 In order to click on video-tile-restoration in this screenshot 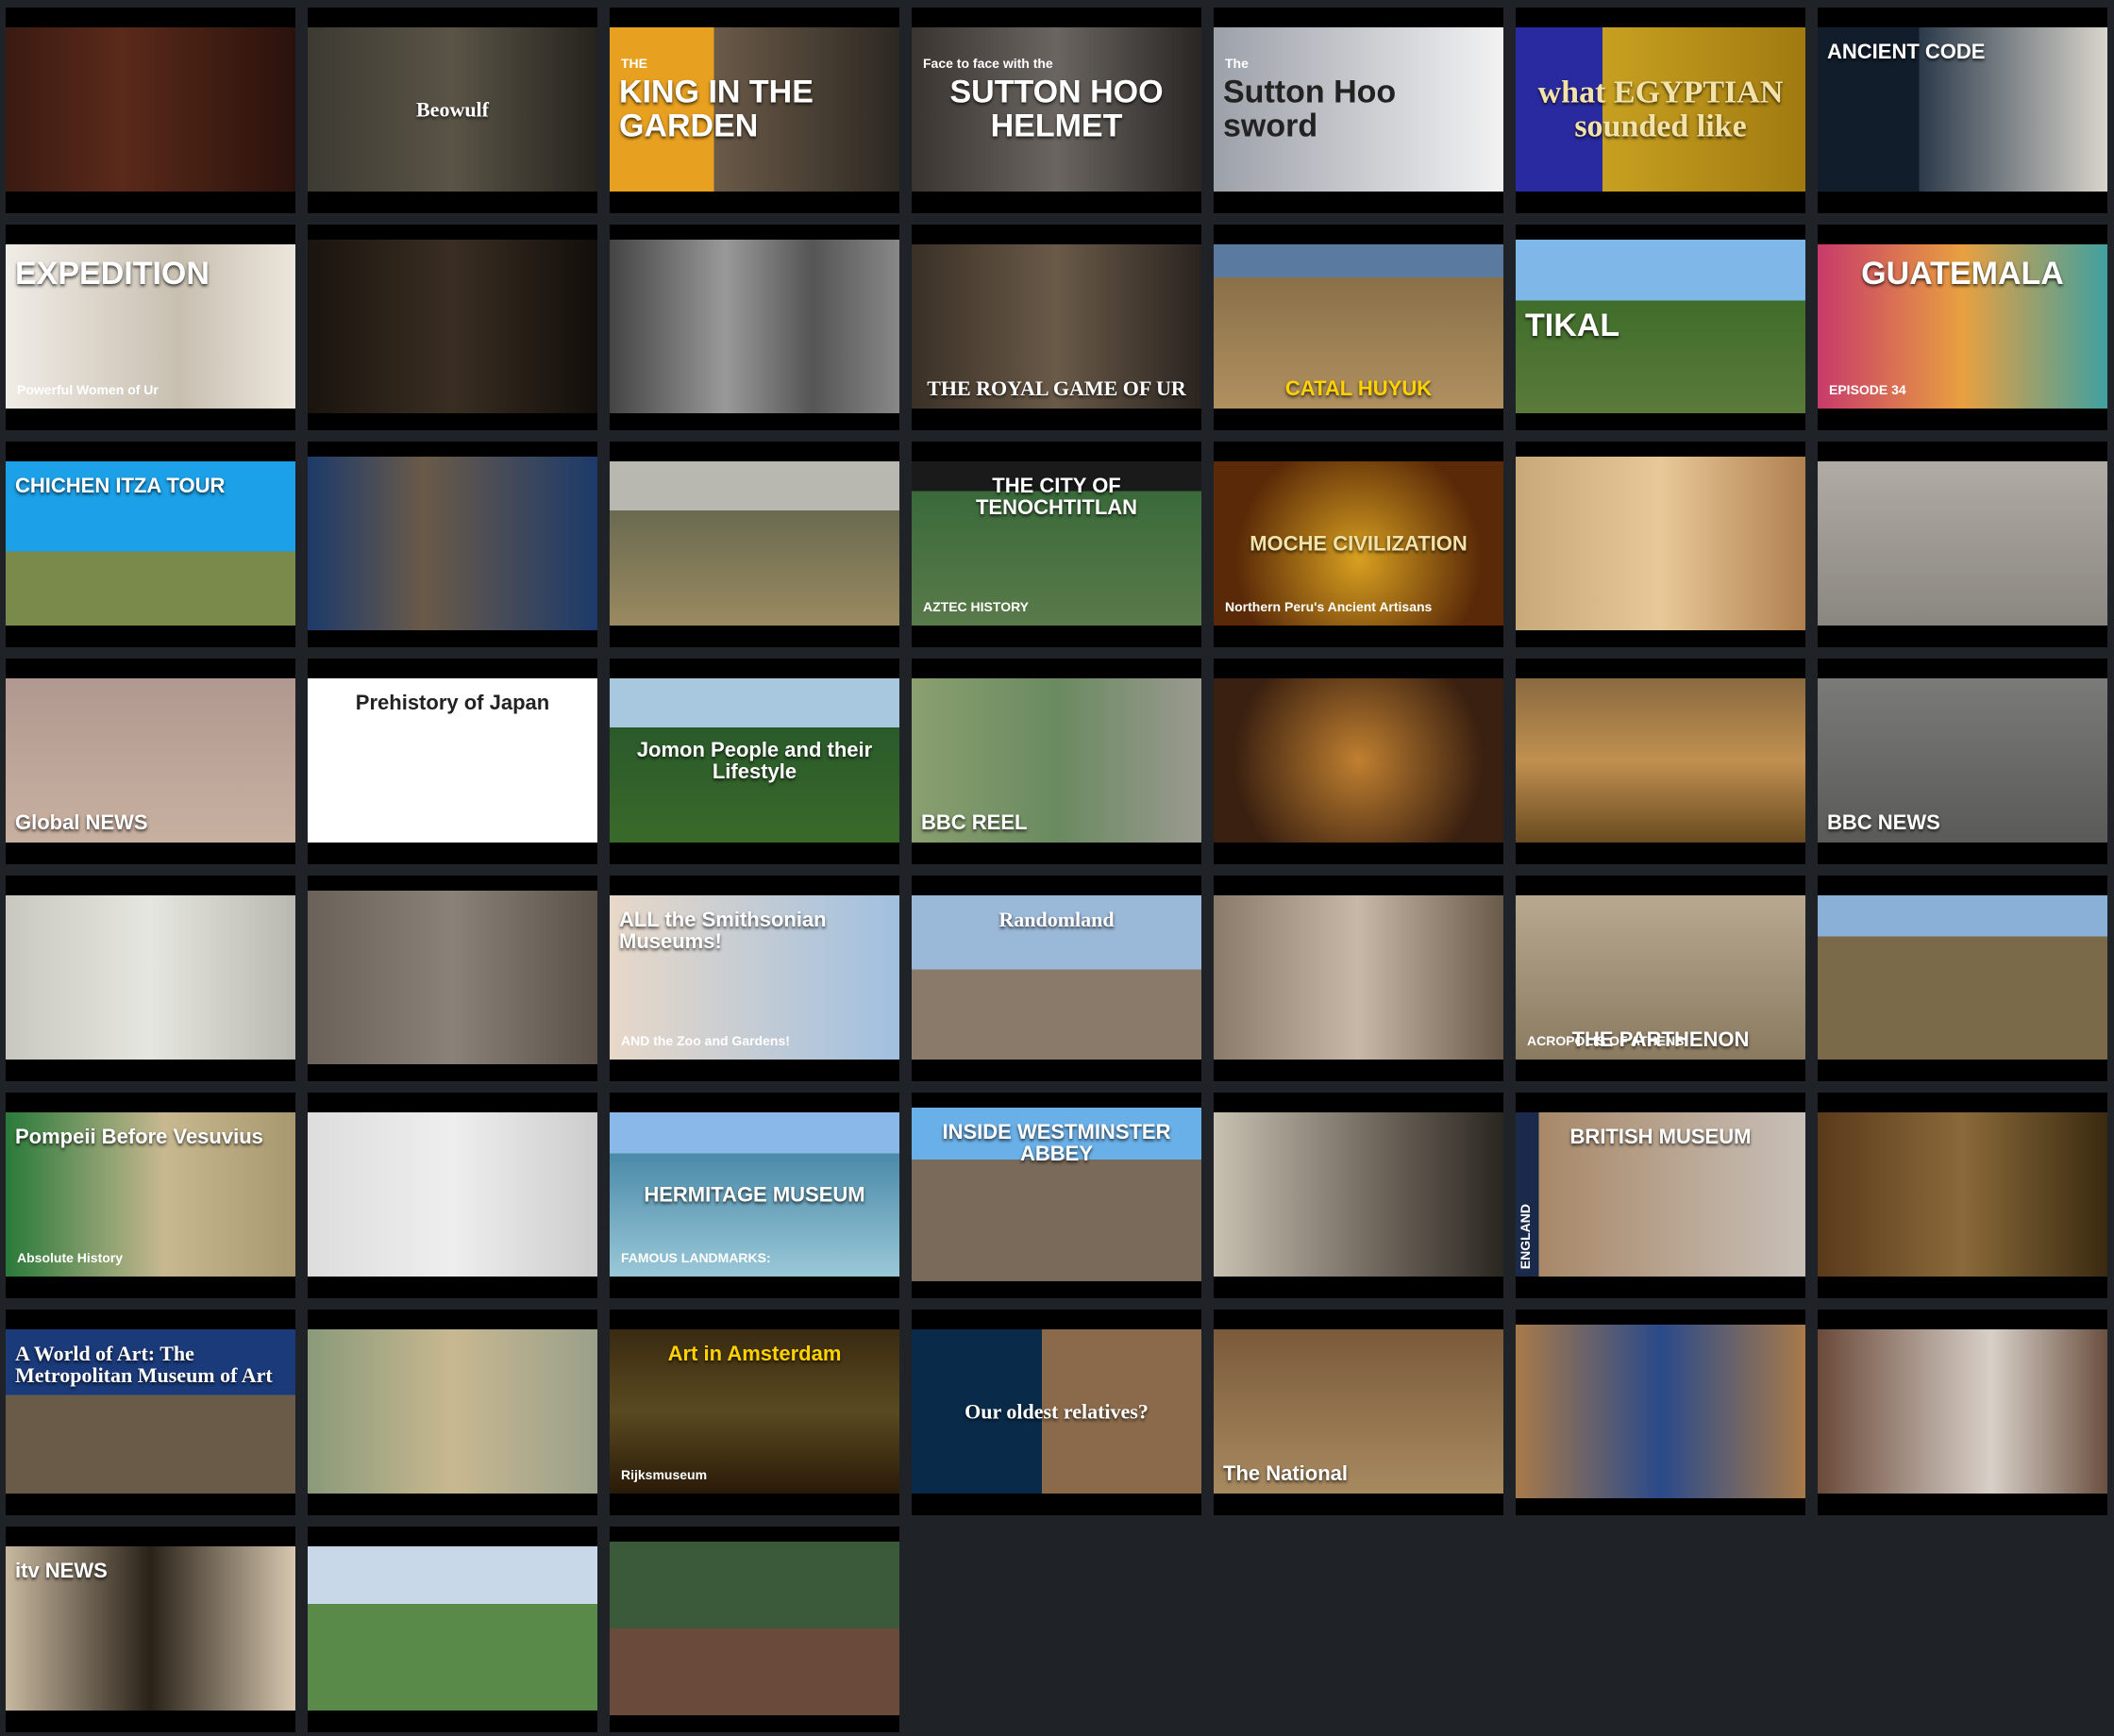, I will do `click(1358, 978)`.